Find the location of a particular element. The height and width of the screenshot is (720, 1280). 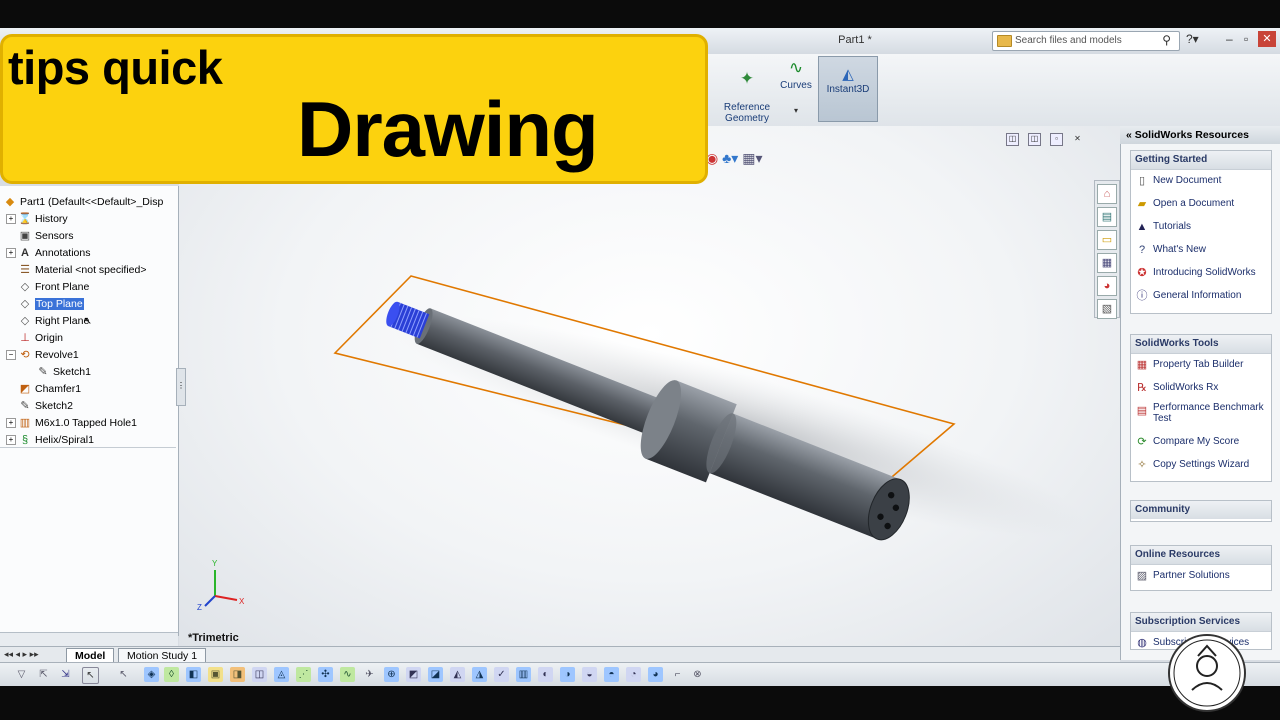

appearances-icon: ◕ is located at coordinates (1107, 286).